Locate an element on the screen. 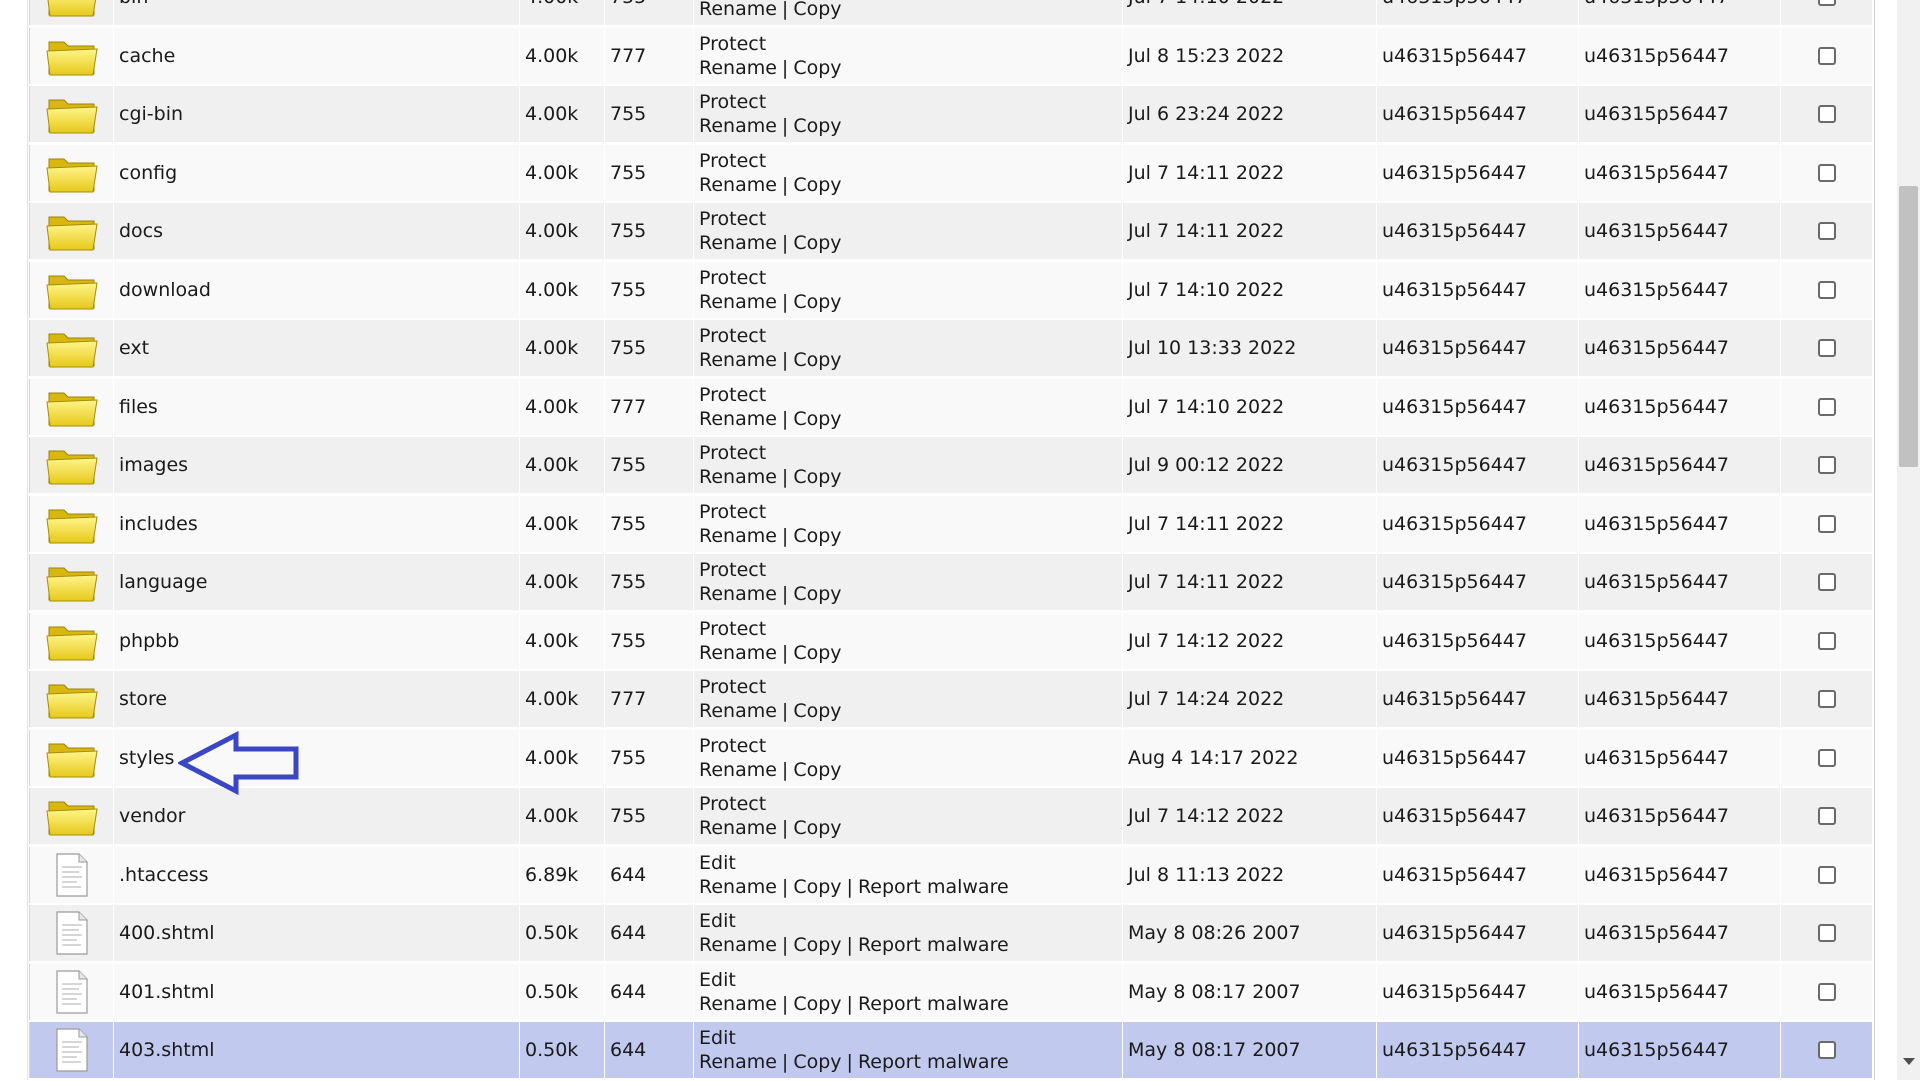  file-name-link: store is located at coordinates (143, 699).